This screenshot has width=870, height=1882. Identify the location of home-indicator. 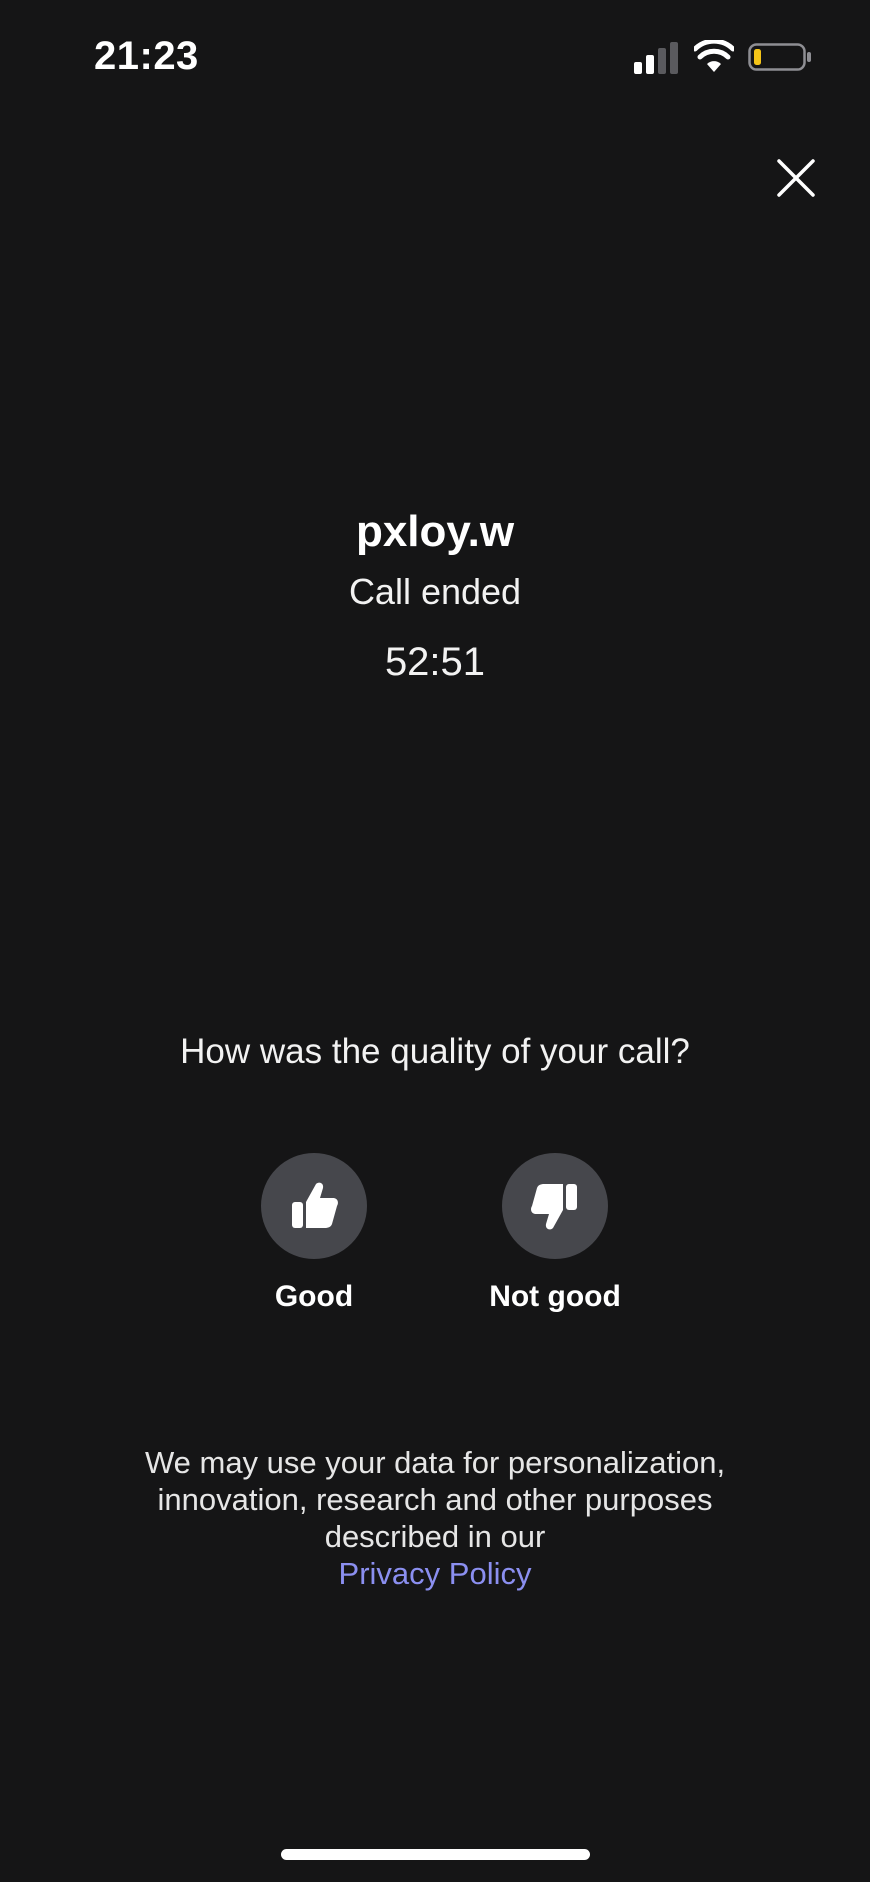
(435, 1854).